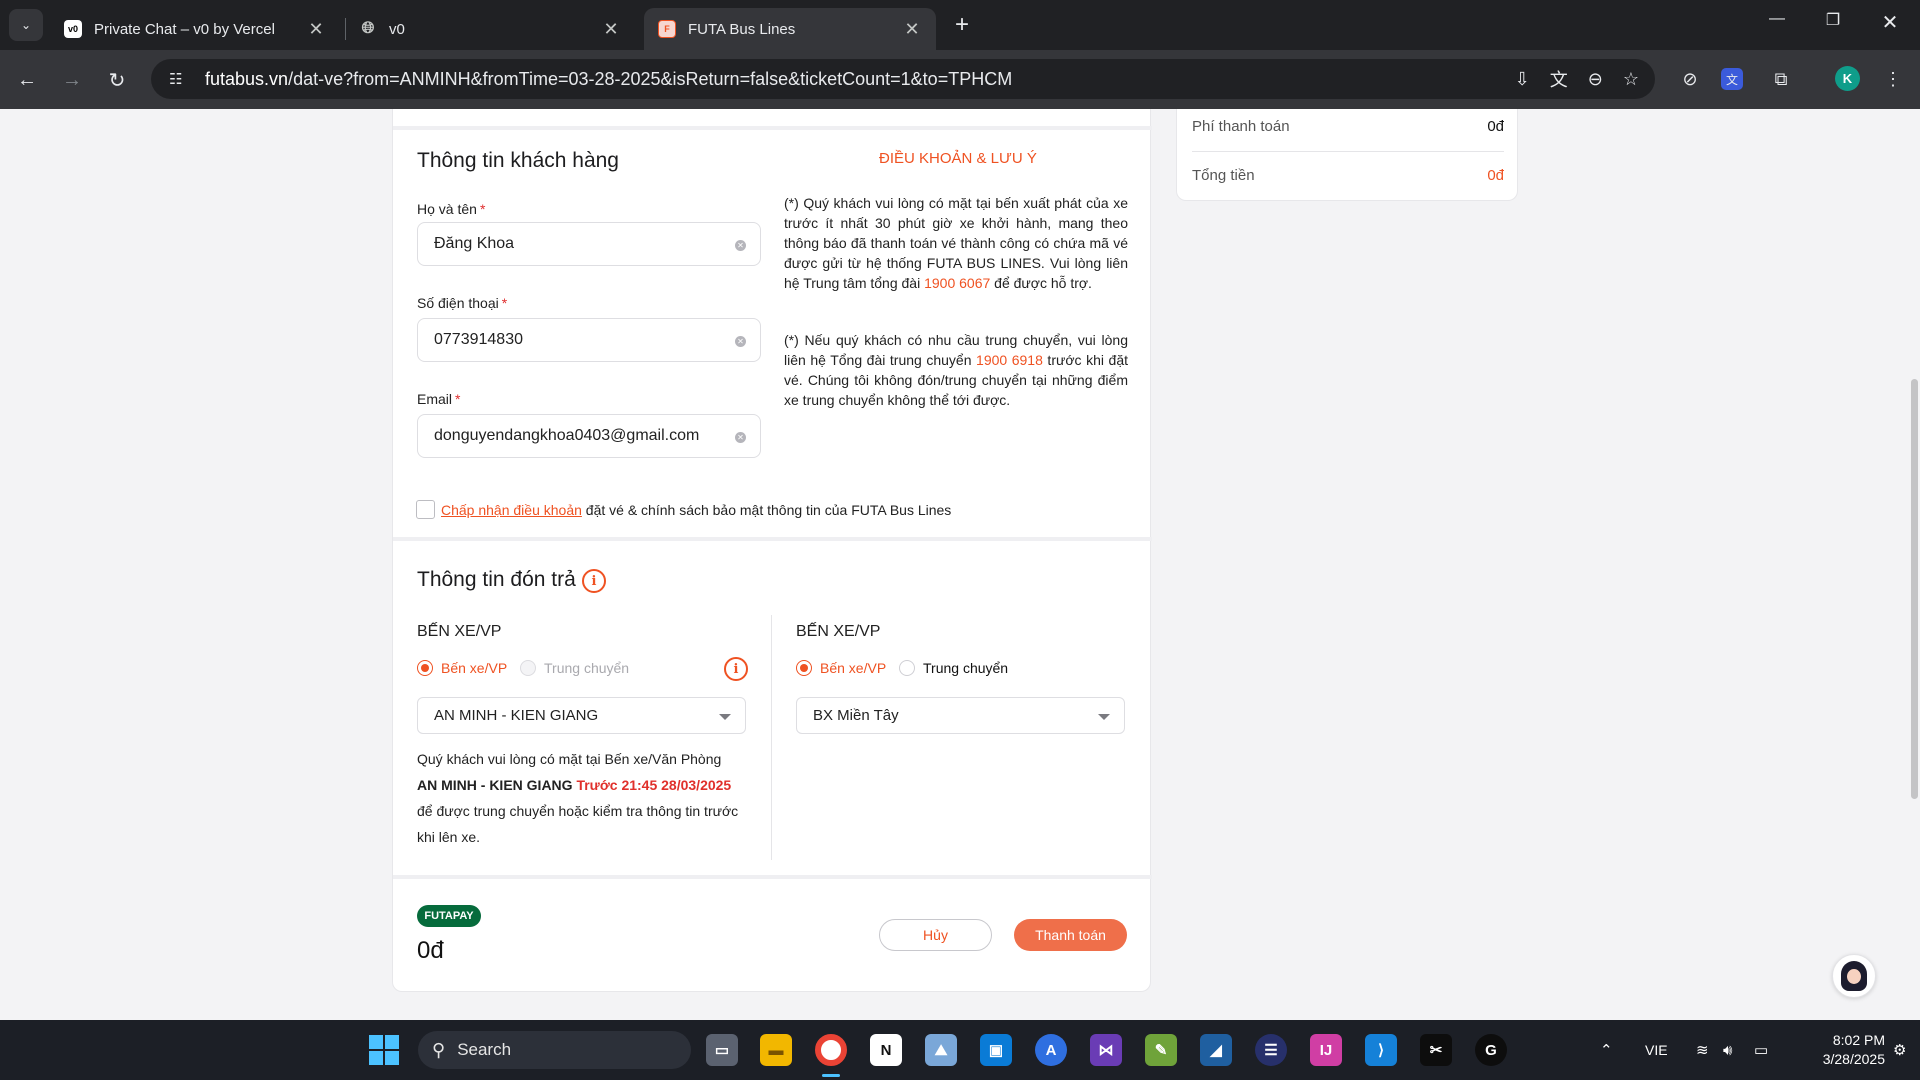 This screenshot has width=1920, height=1080. Describe the element at coordinates (1348, 126) in the screenshot. I see `fee-row: Phí thanh toán 0đ` at that location.